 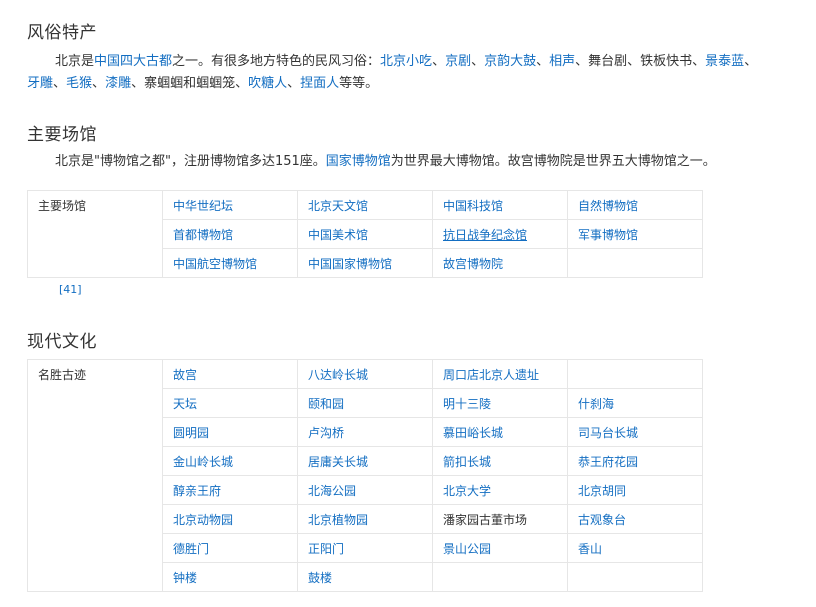 What do you see at coordinates (724, 61) in the screenshot?
I see `inline-link: 景泰蓝` at bounding box center [724, 61].